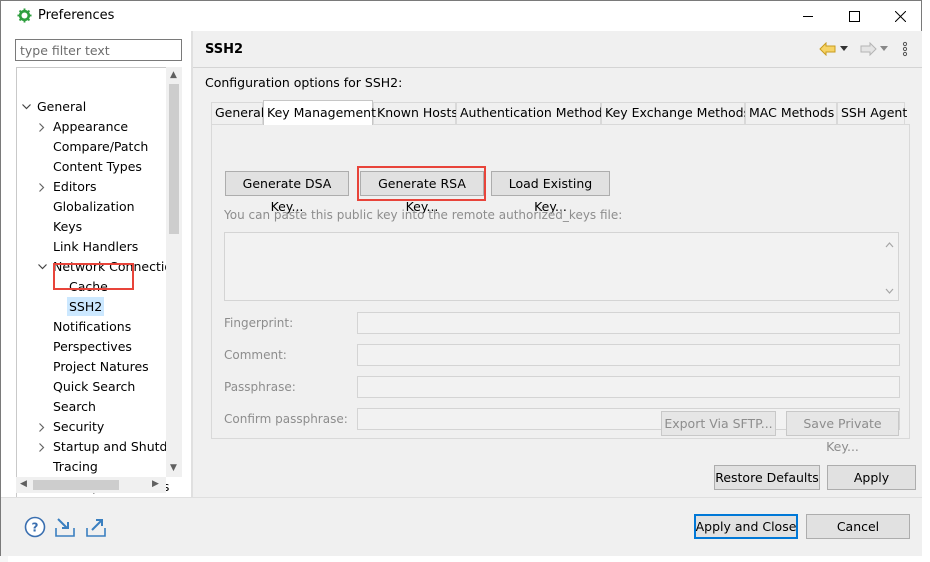  I want to click on window-title: Preferences, so click(76, 15).